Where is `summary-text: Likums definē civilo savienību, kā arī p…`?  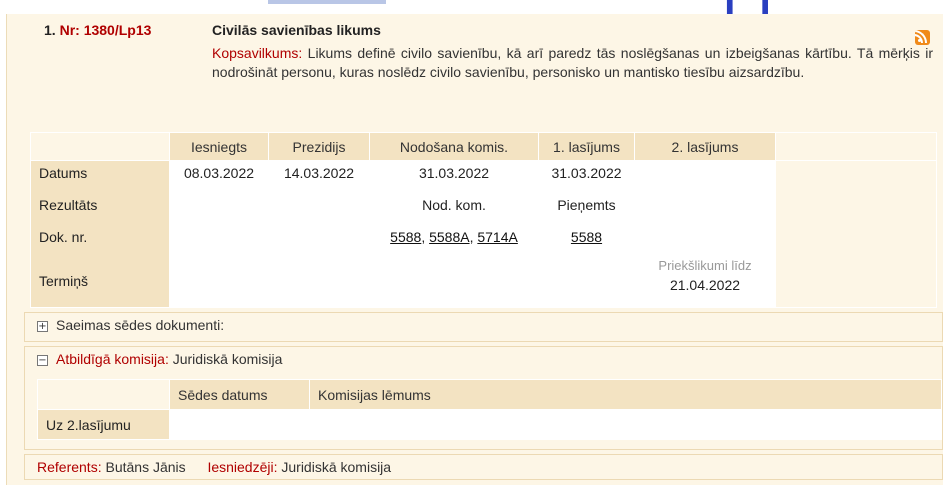
summary-text: Likums definē civilo savienību, kā arī p… is located at coordinates (572, 62).